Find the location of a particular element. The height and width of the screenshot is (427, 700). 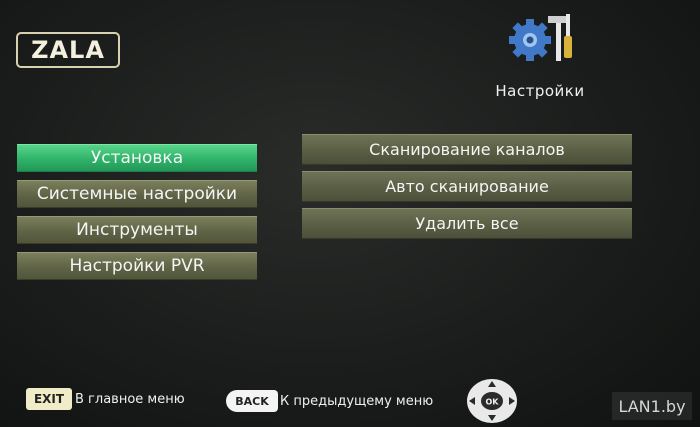

page-title: Настройки is located at coordinates (540, 91).